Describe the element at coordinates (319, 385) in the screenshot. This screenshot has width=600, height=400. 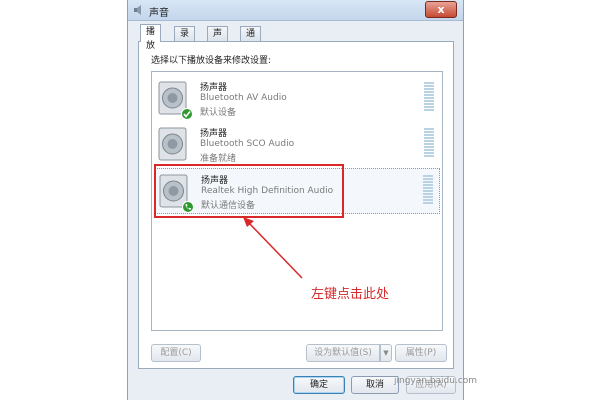
I see `ok-button: 确定` at that location.